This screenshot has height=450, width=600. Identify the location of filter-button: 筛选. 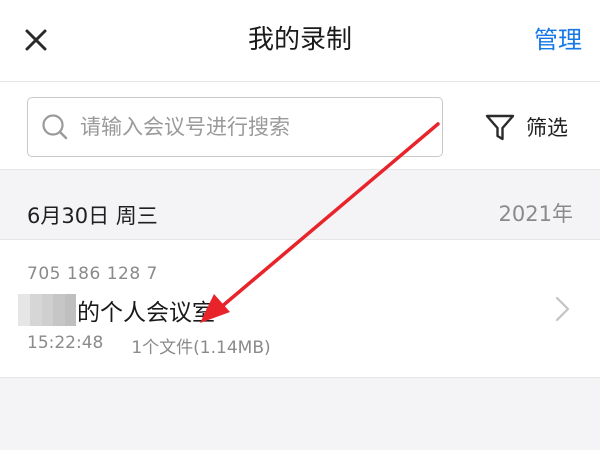
(526, 127).